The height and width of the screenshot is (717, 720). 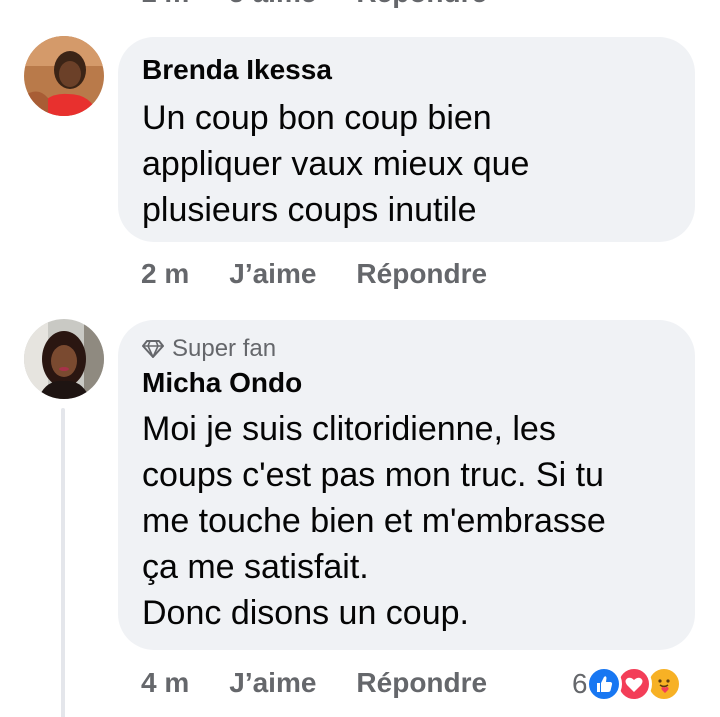 What do you see at coordinates (421, 4) in the screenshot?
I see `previous-reply-button: Répondre` at bounding box center [421, 4].